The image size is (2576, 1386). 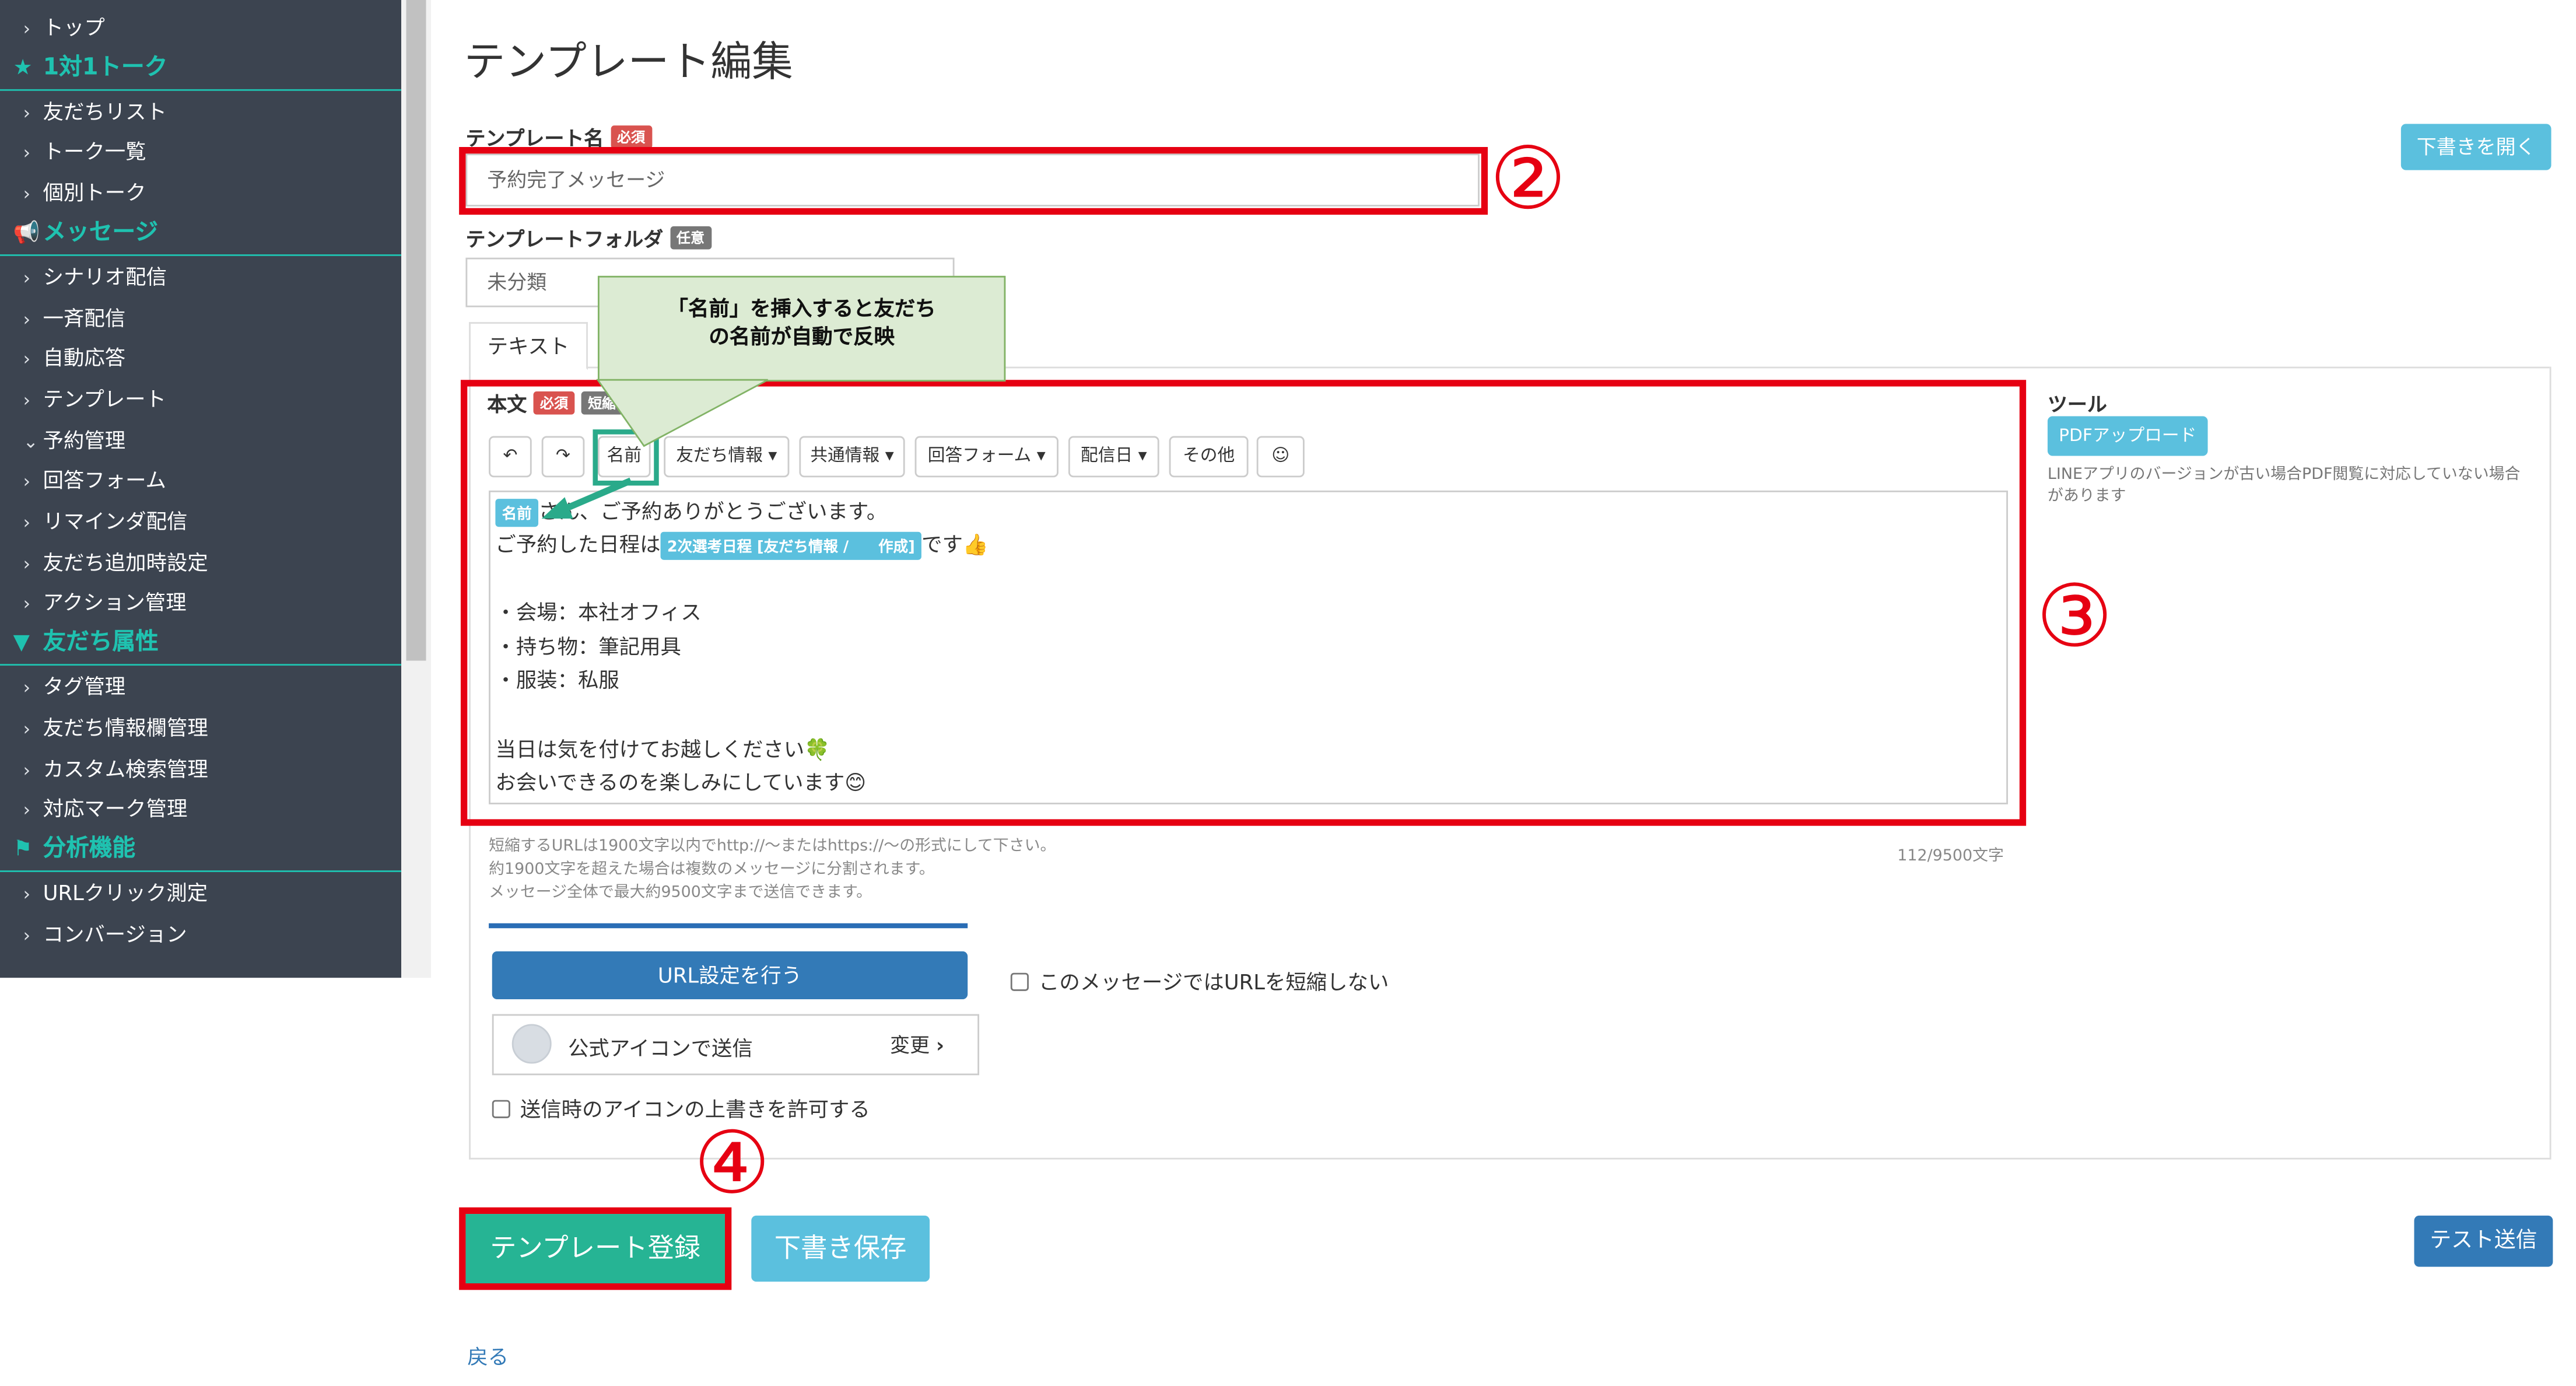 What do you see at coordinates (201, 67) in the screenshot?
I see `sidebar-section-1: ★ 1対1トーク` at bounding box center [201, 67].